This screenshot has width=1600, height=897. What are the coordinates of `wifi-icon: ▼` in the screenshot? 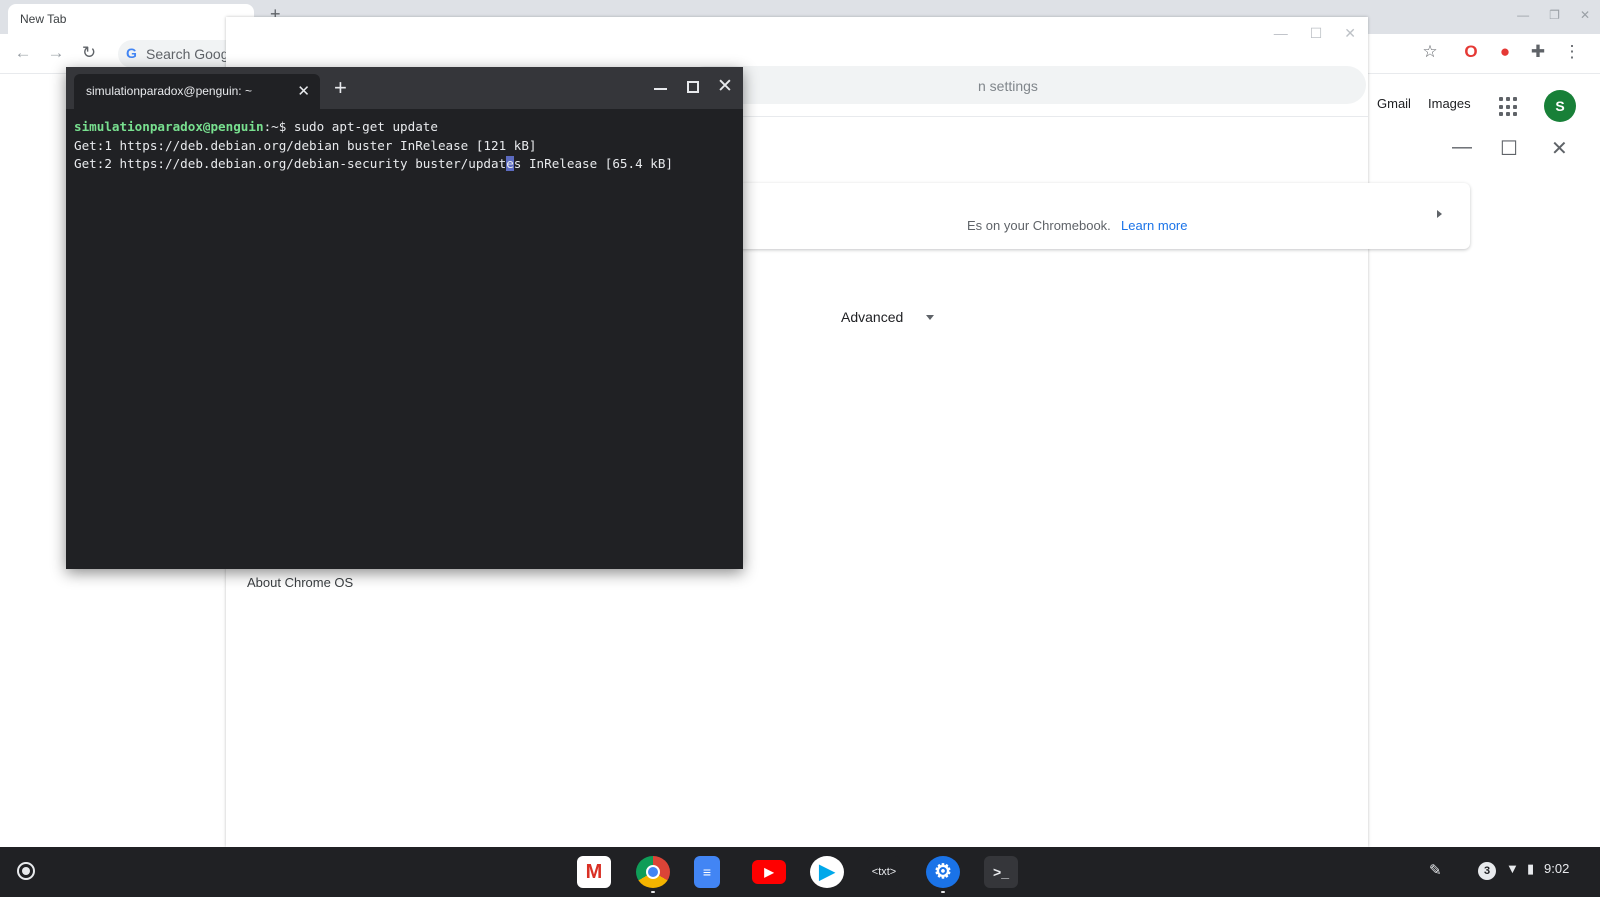 It's located at (1512, 868).